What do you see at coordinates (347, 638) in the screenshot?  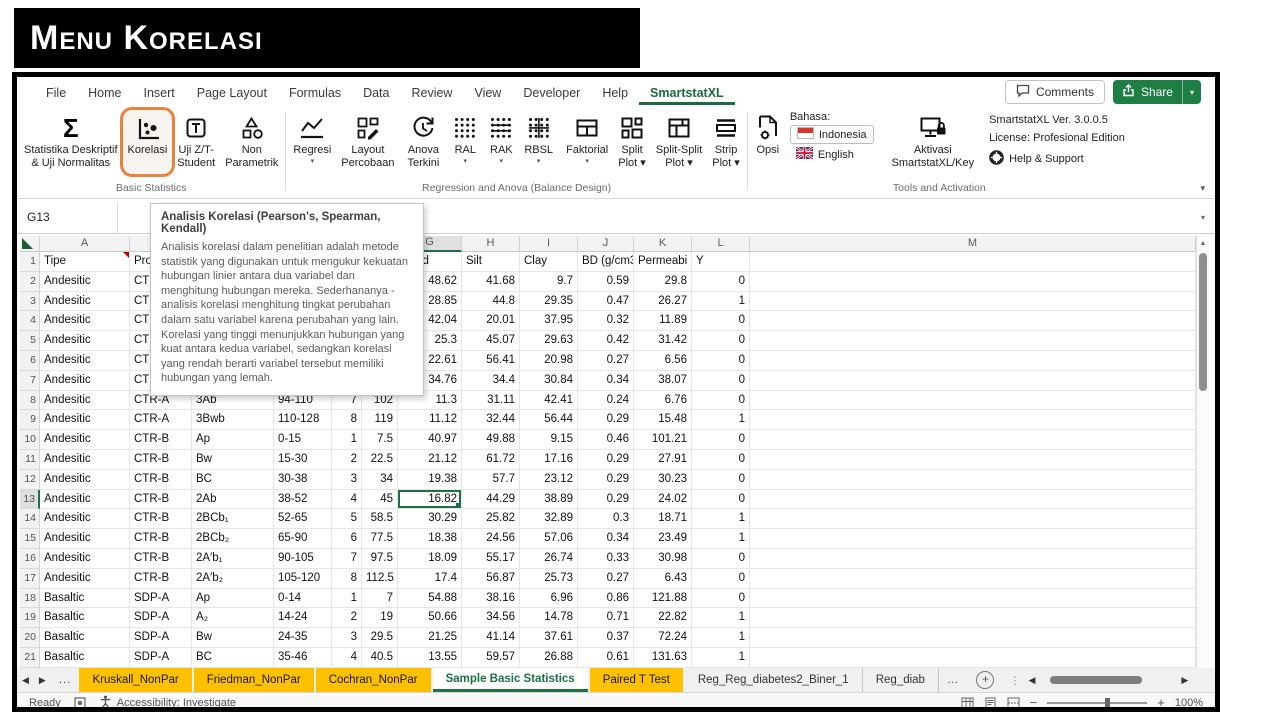 I see `cell-E20: 3` at bounding box center [347, 638].